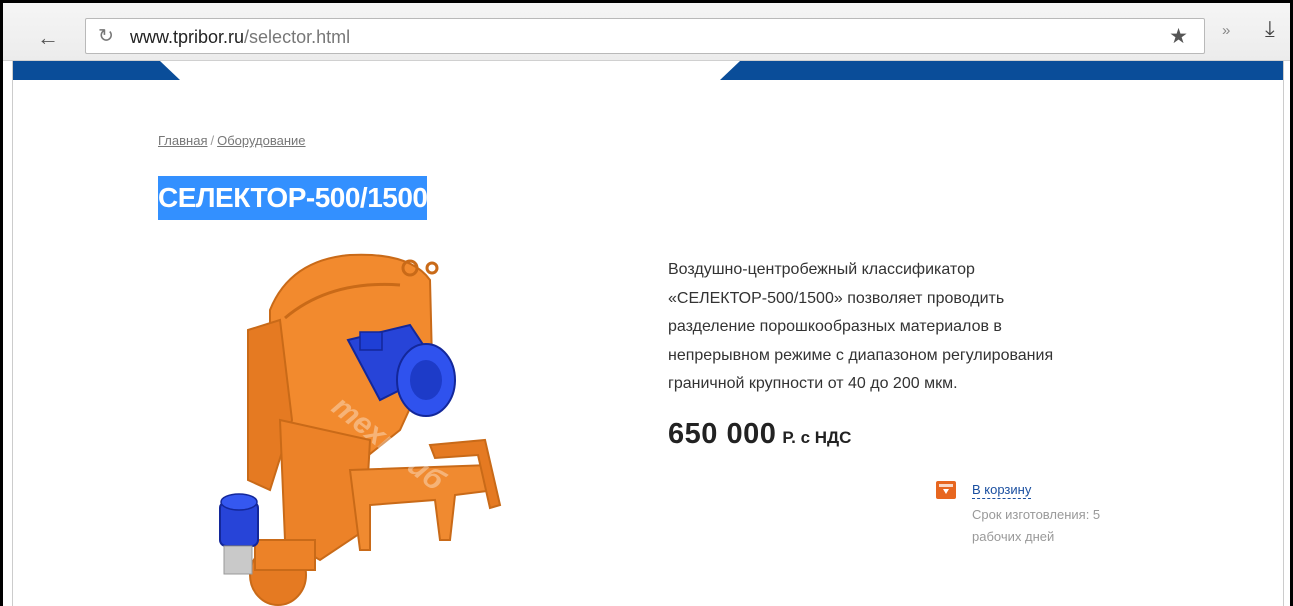 This screenshot has height=606, width=1293. What do you see at coordinates (1036, 525) in the screenshot?
I see `lead-time-text: Срок изготовления: 5 рабочих дней` at bounding box center [1036, 525].